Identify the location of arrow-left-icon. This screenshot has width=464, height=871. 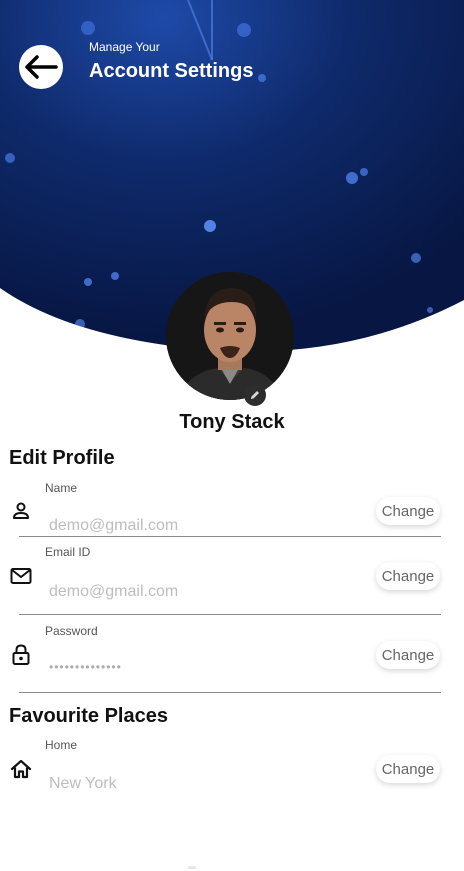
(41, 67).